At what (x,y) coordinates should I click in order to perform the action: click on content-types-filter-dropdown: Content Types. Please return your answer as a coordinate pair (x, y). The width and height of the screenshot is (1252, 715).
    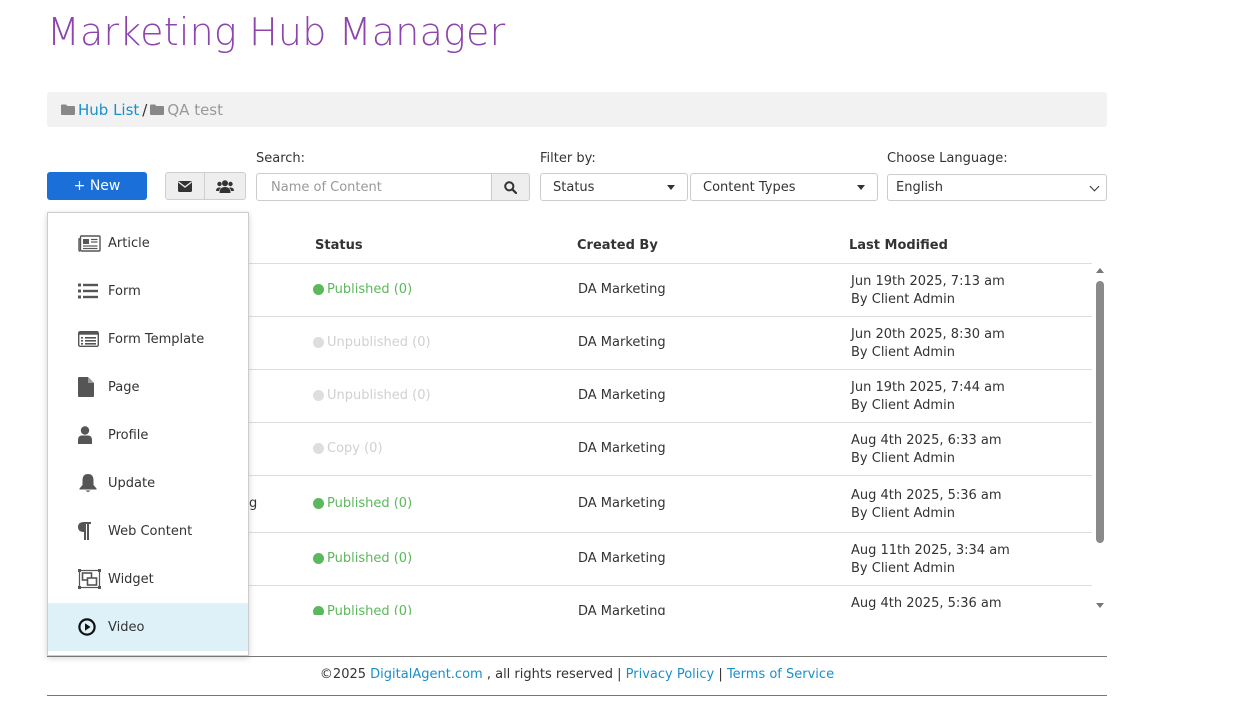
    Looking at the image, I should click on (784, 187).